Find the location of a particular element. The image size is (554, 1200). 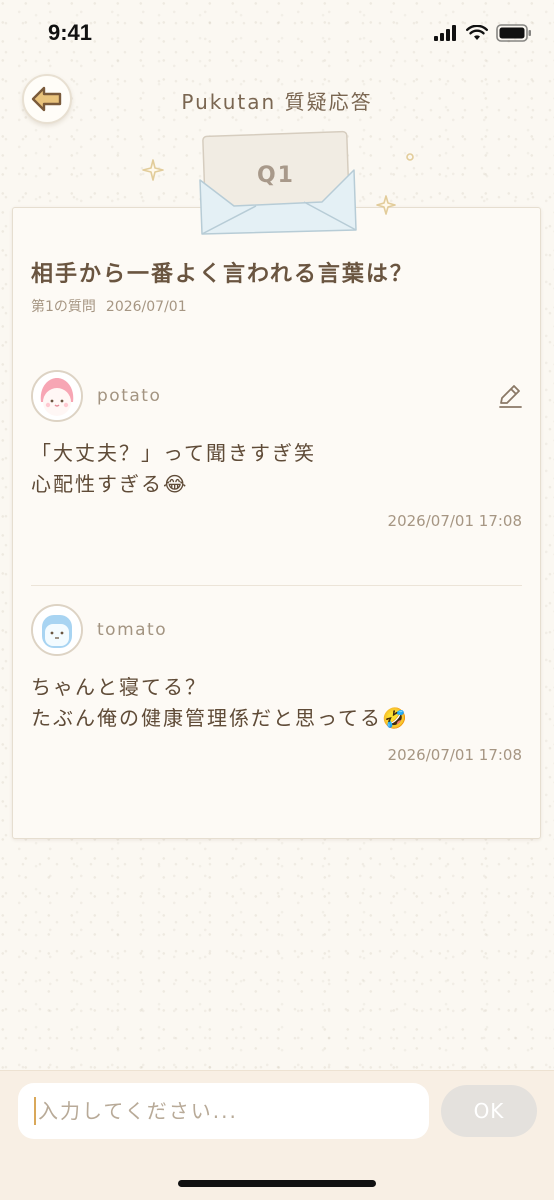

divider is located at coordinates (276, 585).